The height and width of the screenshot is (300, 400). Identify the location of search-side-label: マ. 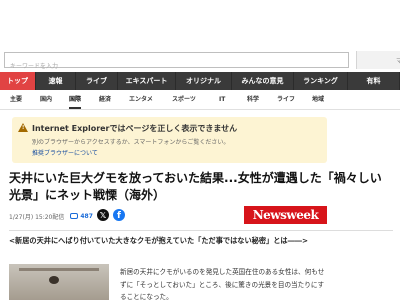
(398, 61).